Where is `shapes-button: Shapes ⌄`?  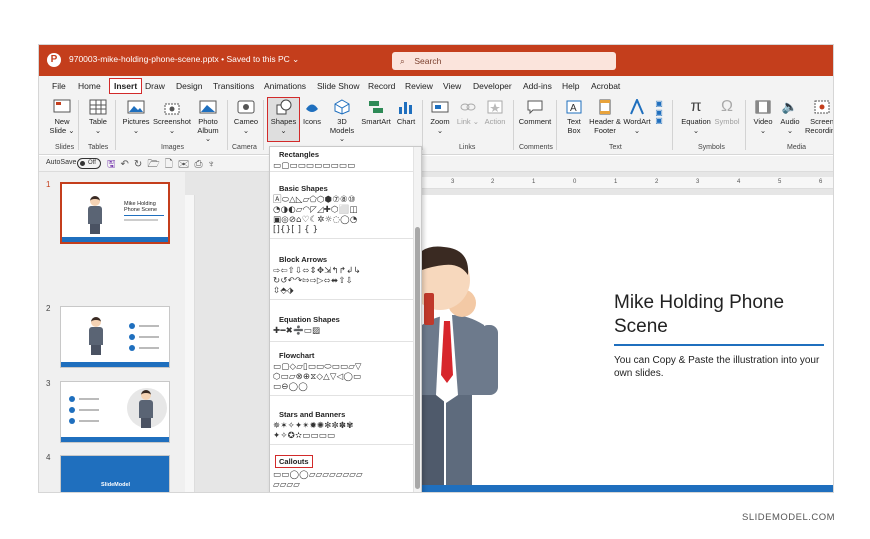
shapes-button: Shapes ⌄ is located at coordinates (283, 116).